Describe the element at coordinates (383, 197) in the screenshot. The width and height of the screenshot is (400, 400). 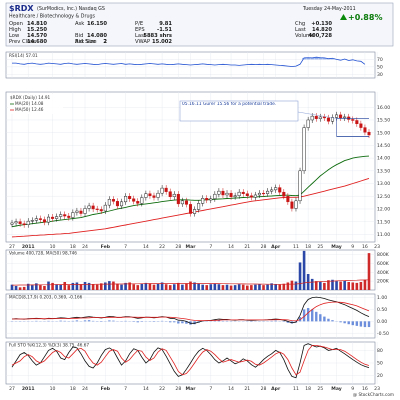
I see `price-tick-label: 12.50` at that location.